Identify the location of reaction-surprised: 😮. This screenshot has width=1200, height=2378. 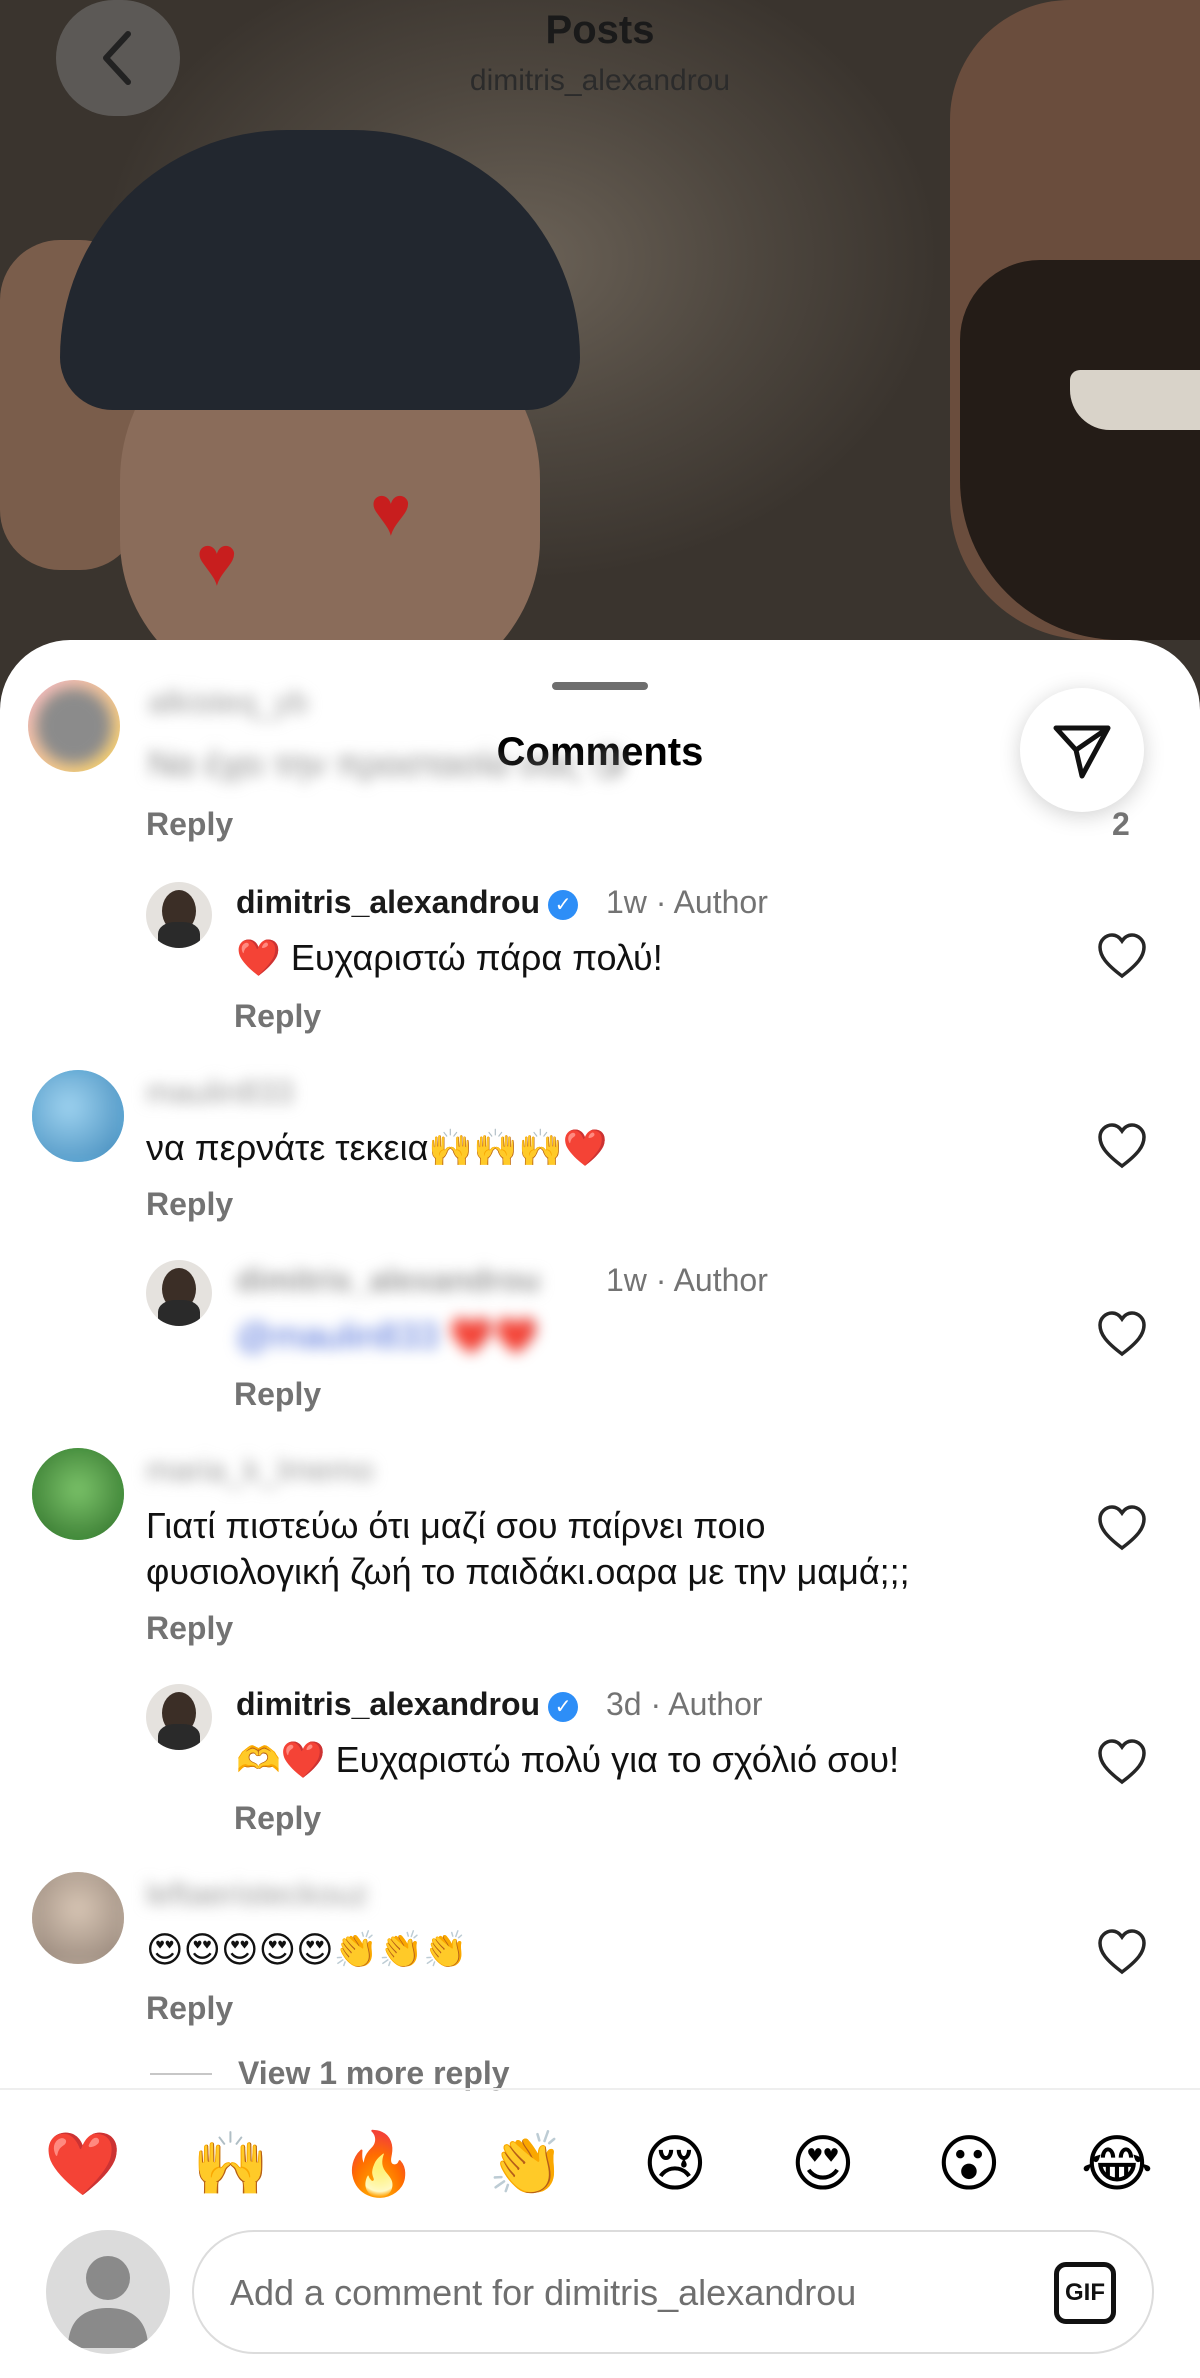
(969, 2165).